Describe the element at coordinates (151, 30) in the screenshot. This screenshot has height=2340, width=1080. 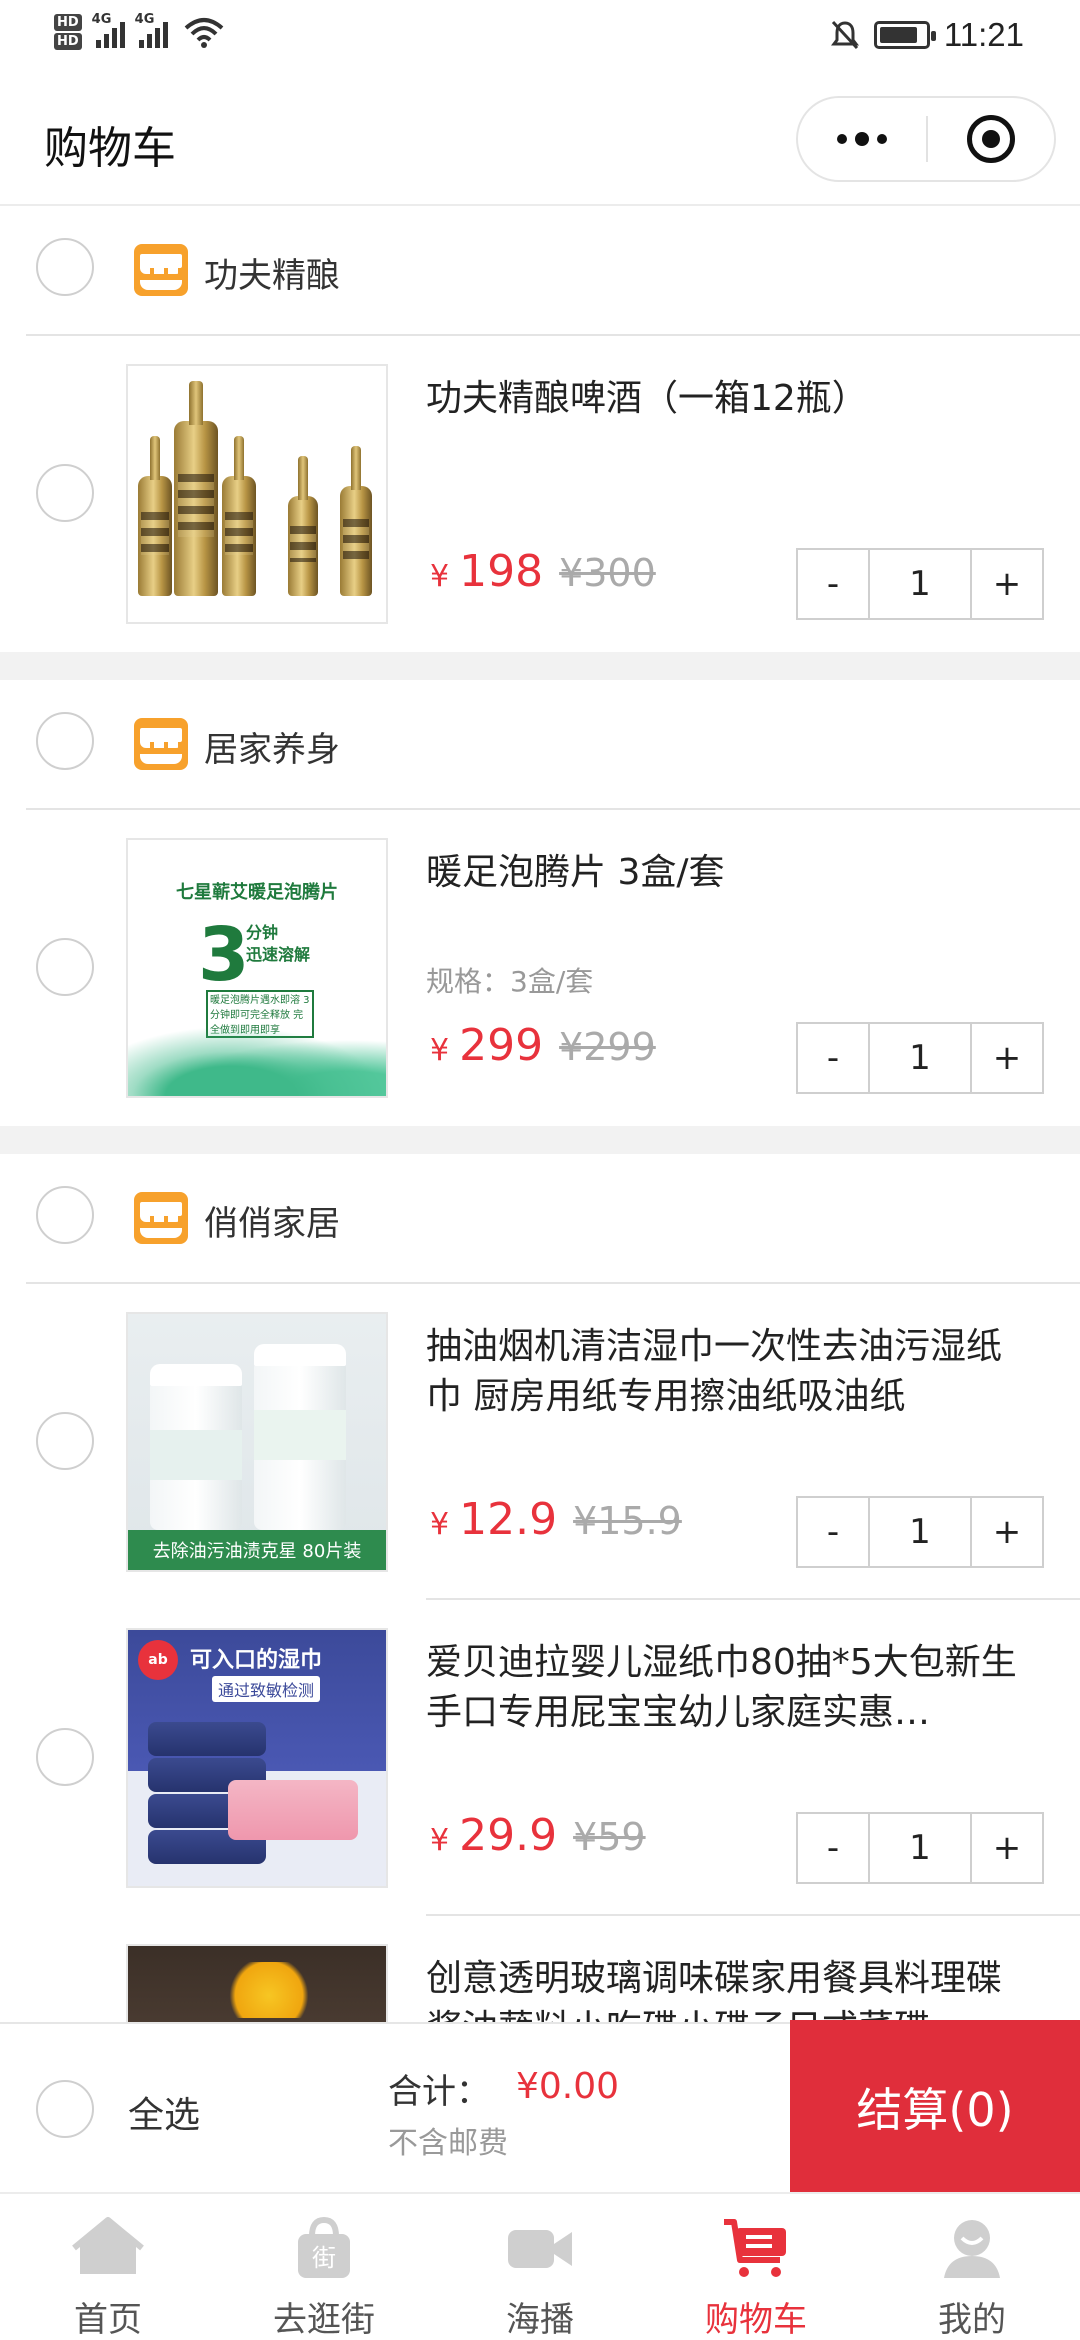
I see `signal-icon-2: 4G` at that location.